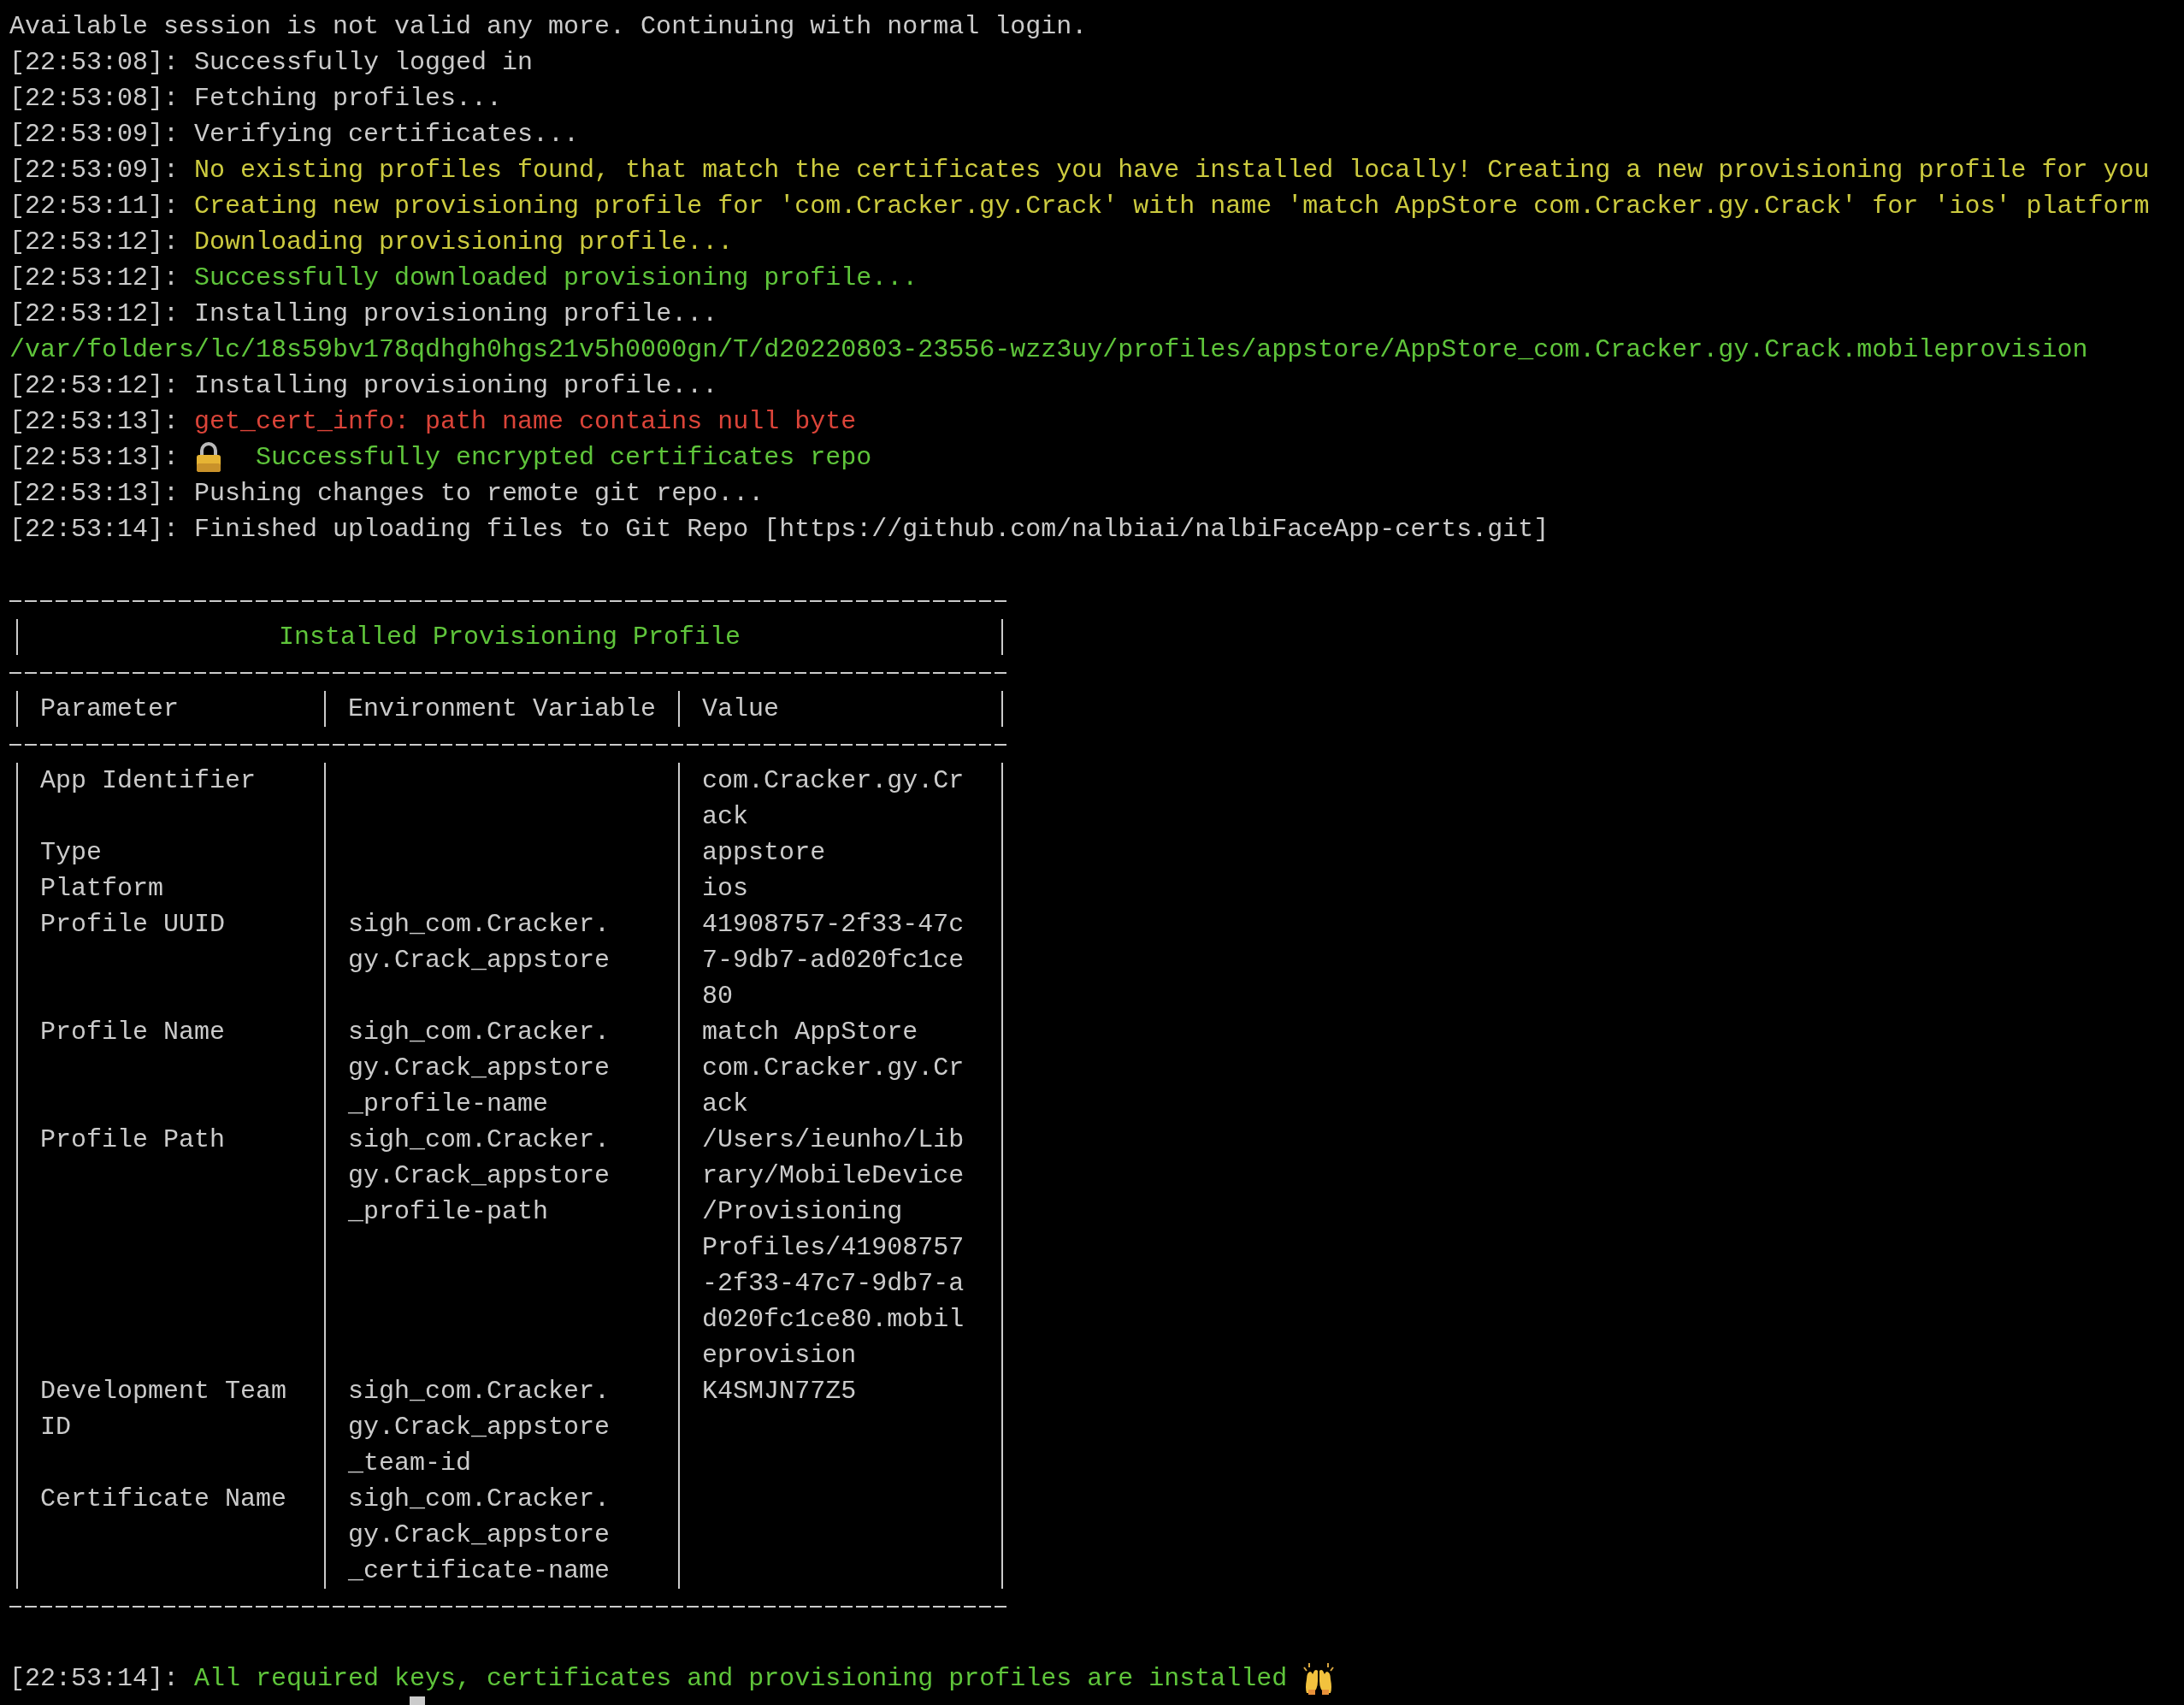  Describe the element at coordinates (741, 1678) in the screenshot. I see `log-message: All required keys, certificates and provisioning profiles are installed` at that location.